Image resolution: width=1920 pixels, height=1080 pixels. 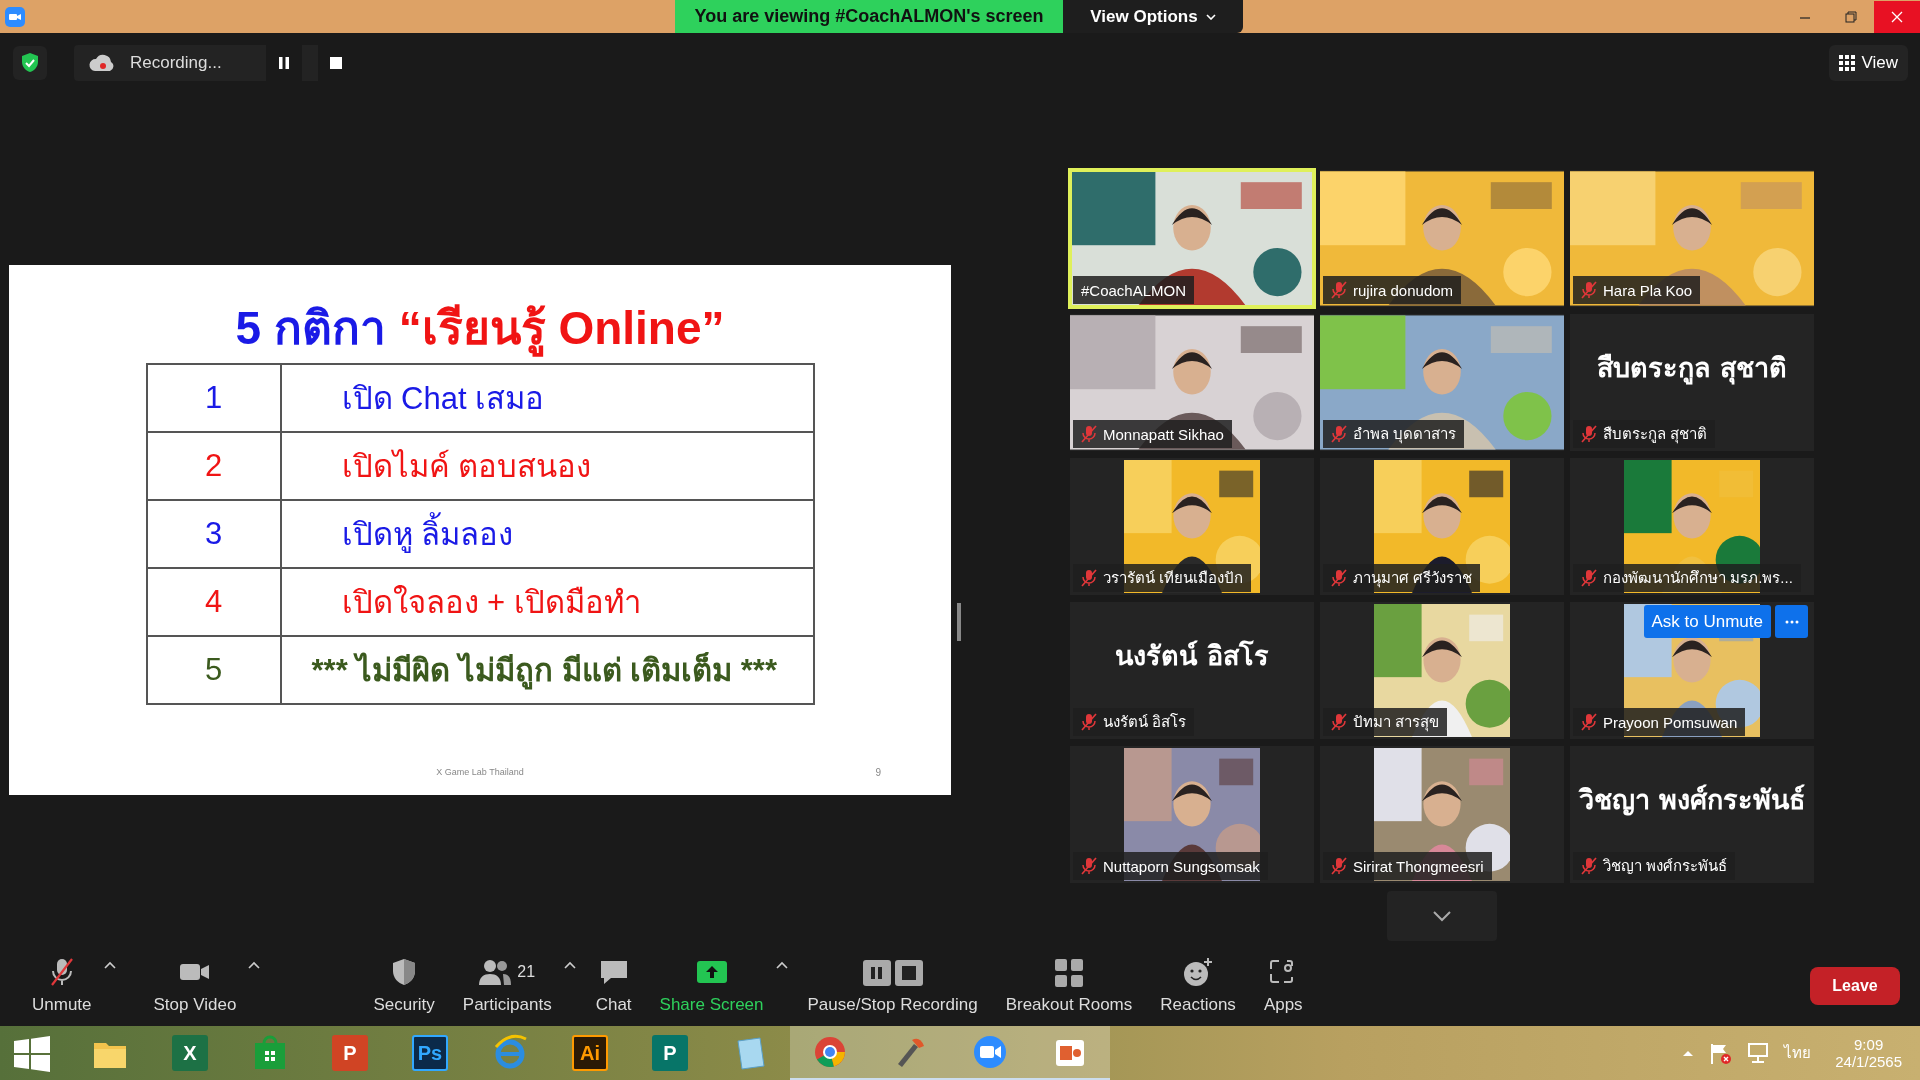 What do you see at coordinates (213, 466) in the screenshot?
I see `table-cell: 2` at bounding box center [213, 466].